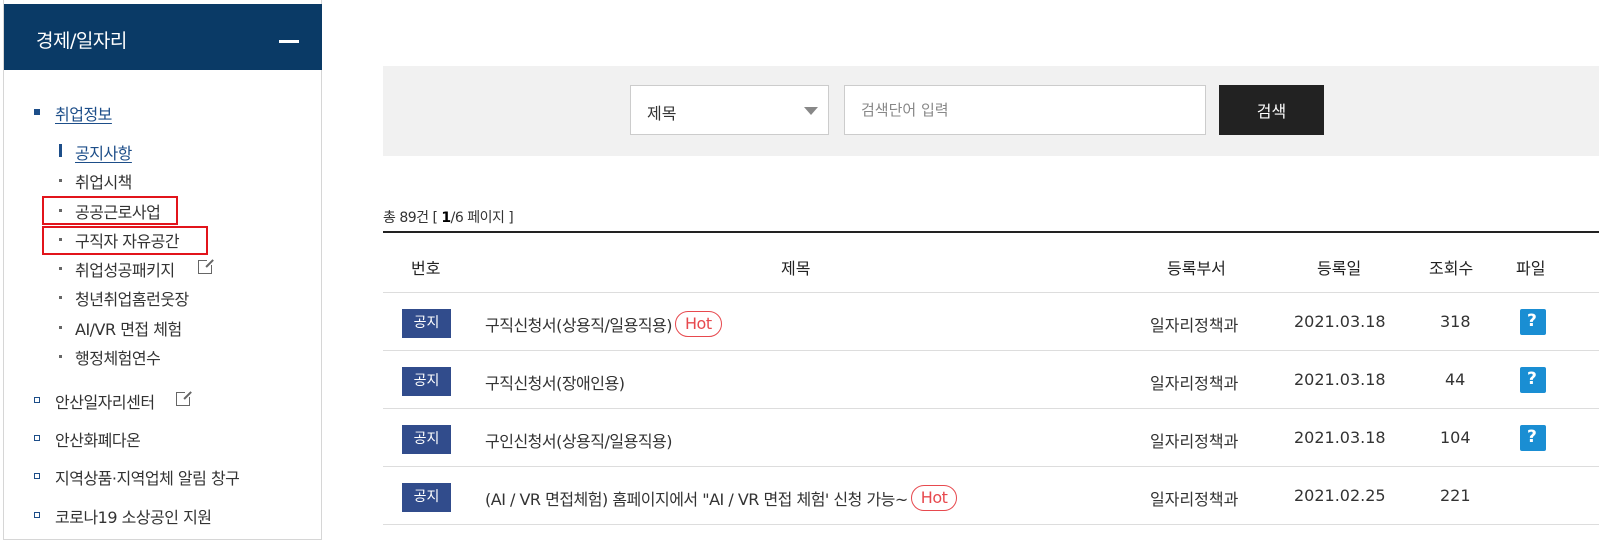 This screenshot has width=1599, height=540. What do you see at coordinates (163, 400) in the screenshot?
I see `sidebar-item-job-center: 안산일자리센터` at bounding box center [163, 400].